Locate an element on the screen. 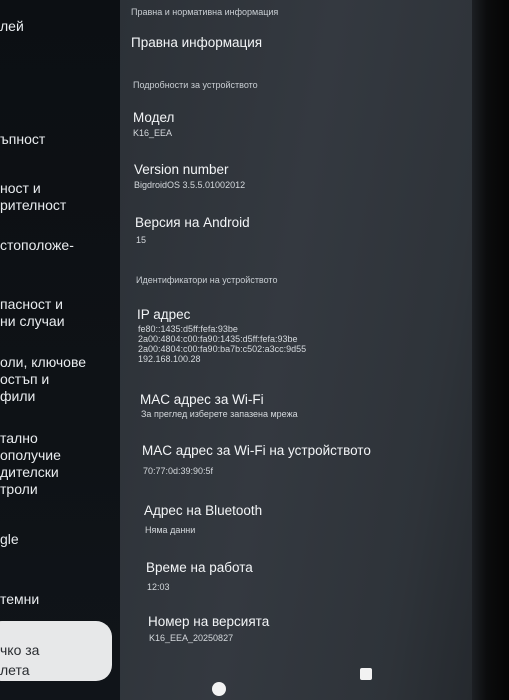 This screenshot has height=700, width=509. sidebar-item-label: темни is located at coordinates (20, 599).